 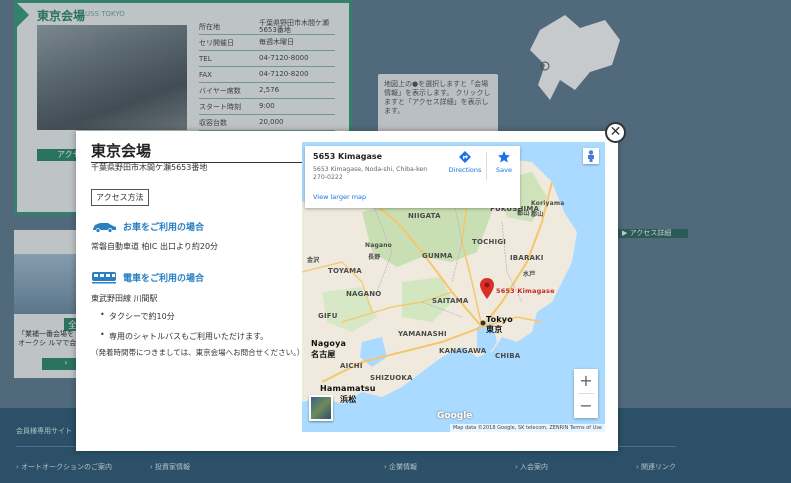 I want to click on directions-button: Directions, so click(x=465, y=162).